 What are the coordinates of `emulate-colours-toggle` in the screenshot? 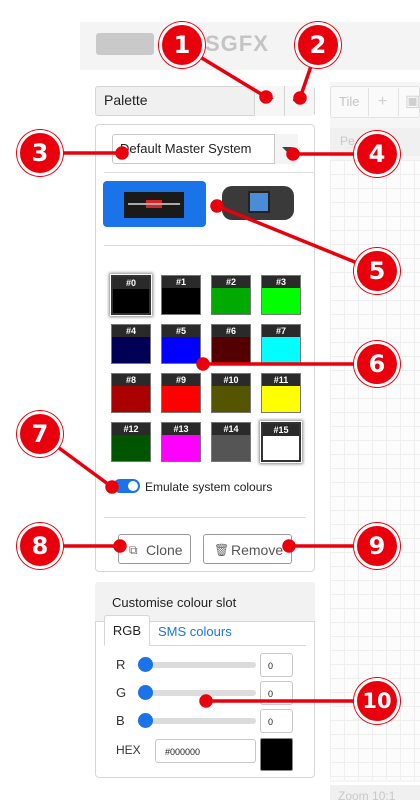 It's located at (126, 486).